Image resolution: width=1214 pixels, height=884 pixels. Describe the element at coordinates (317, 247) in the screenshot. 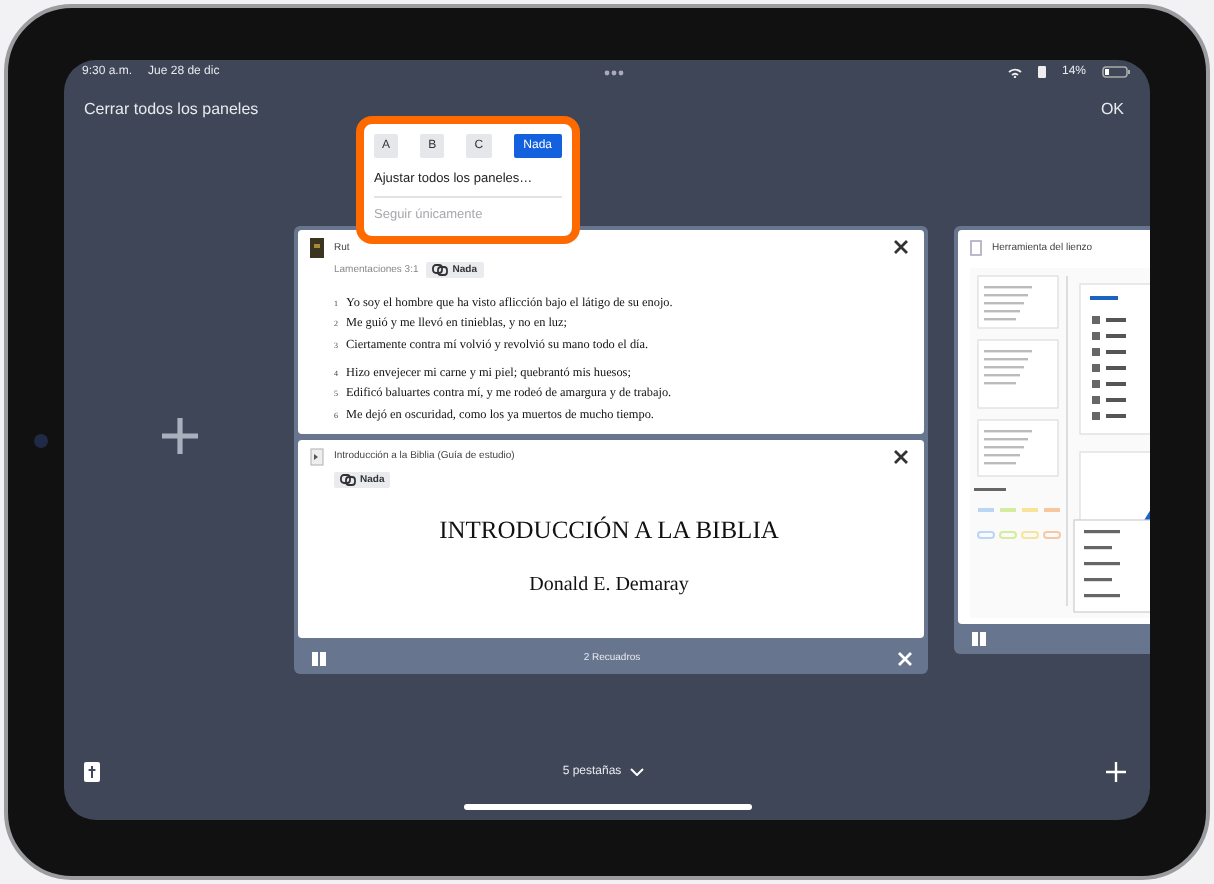

I see `book-cover-icon` at that location.